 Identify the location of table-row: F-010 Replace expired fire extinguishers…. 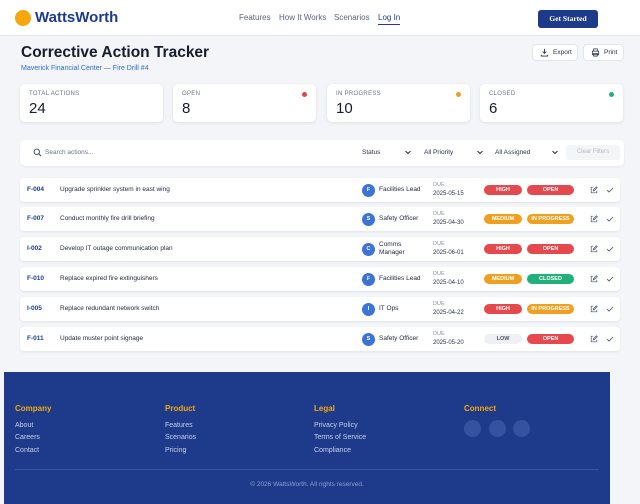
(320, 279).